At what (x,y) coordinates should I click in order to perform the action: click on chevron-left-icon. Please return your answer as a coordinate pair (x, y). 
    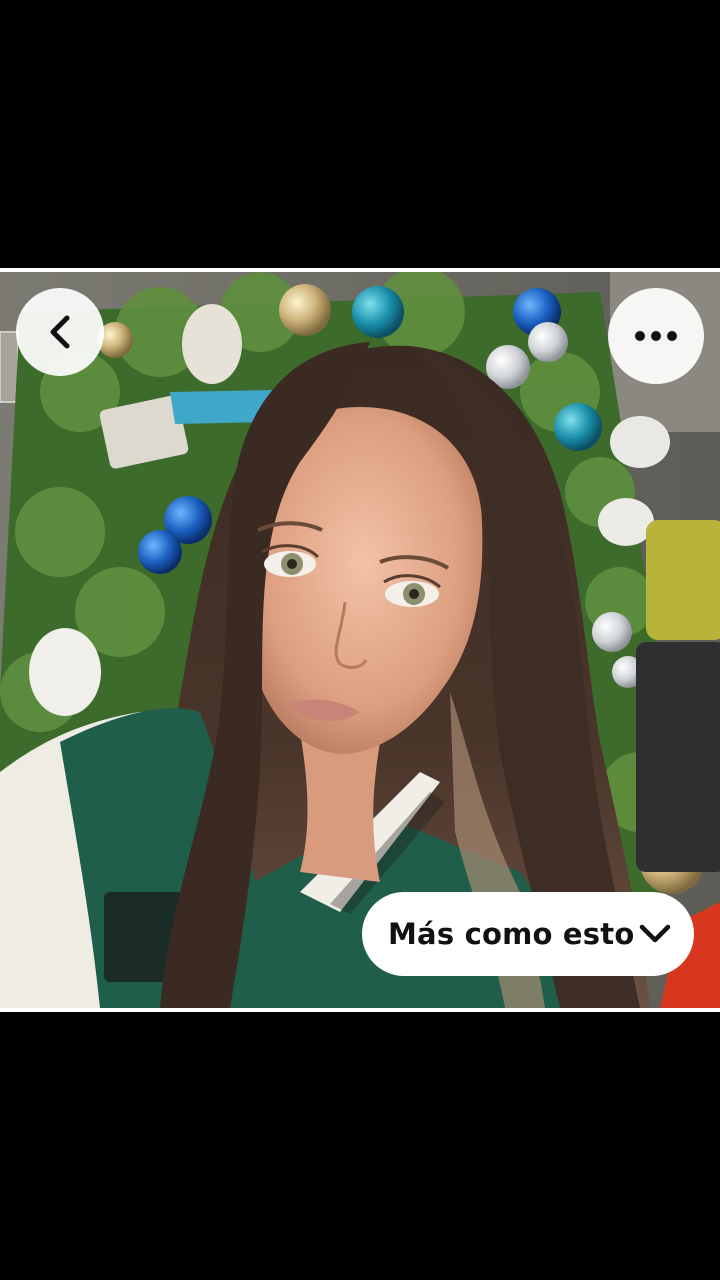
    Looking at the image, I should click on (60, 332).